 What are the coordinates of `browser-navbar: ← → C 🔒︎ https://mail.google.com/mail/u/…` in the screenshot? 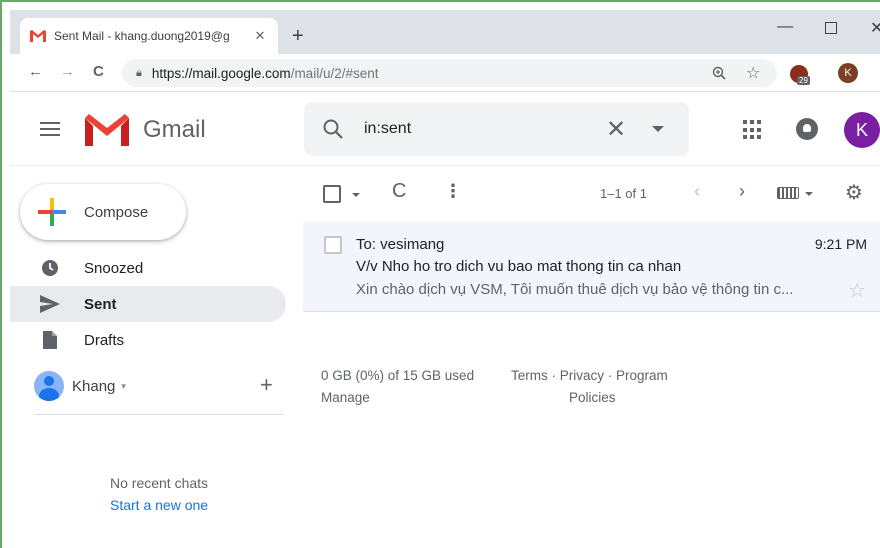 It's located at (445, 73).